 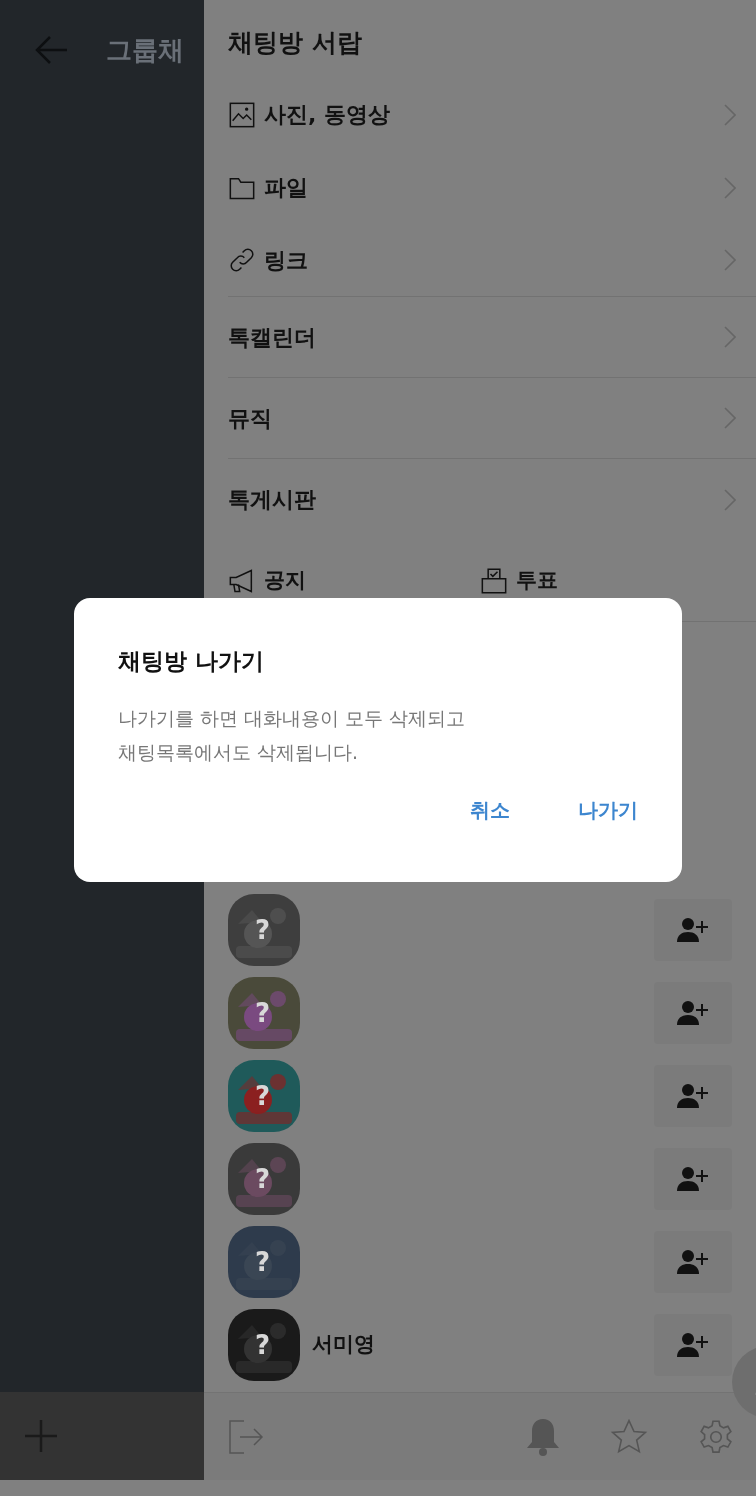 What do you see at coordinates (492, 260) in the screenshot?
I see `drawer-item: 링크` at bounding box center [492, 260].